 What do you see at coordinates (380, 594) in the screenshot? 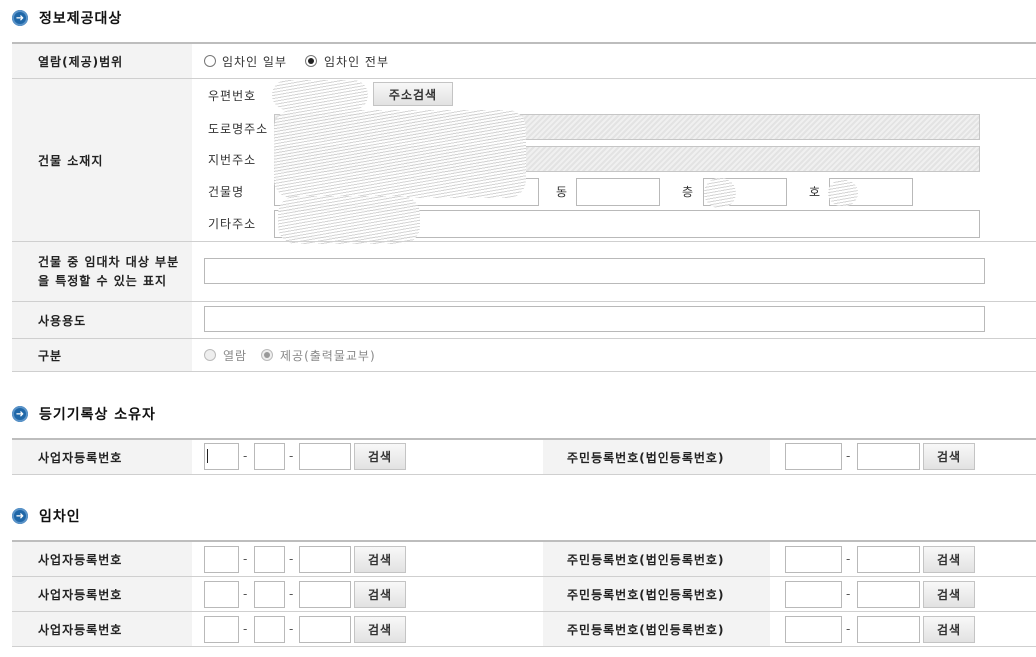
I see `tenant-2-business-search-button: 검색` at bounding box center [380, 594].